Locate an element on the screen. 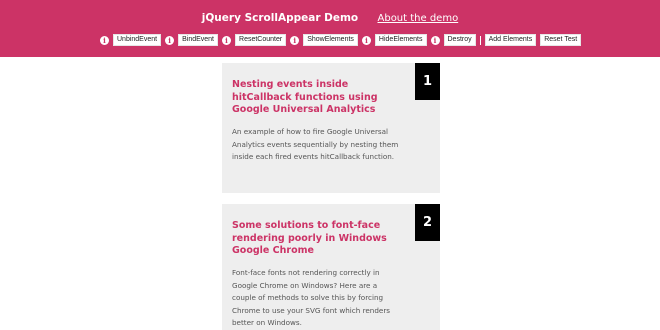 The image size is (660, 330). toolbar-divider is located at coordinates (480, 40).